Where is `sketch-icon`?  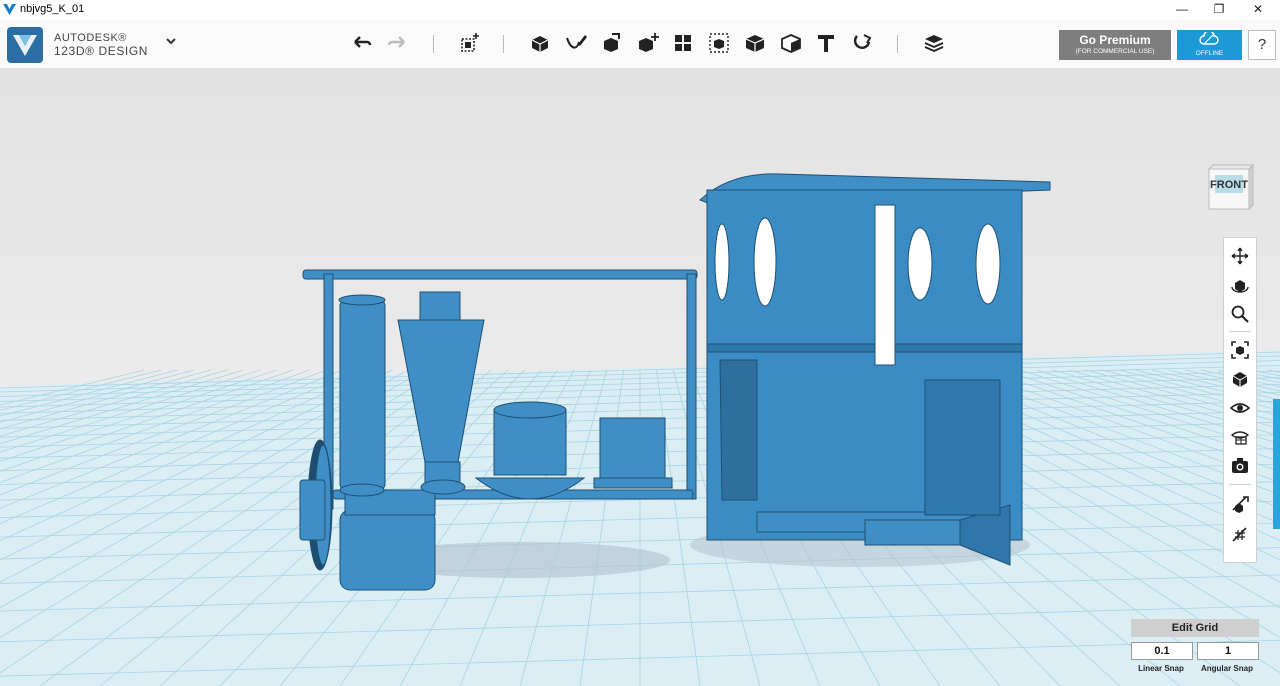 sketch-icon is located at coordinates (540, 43).